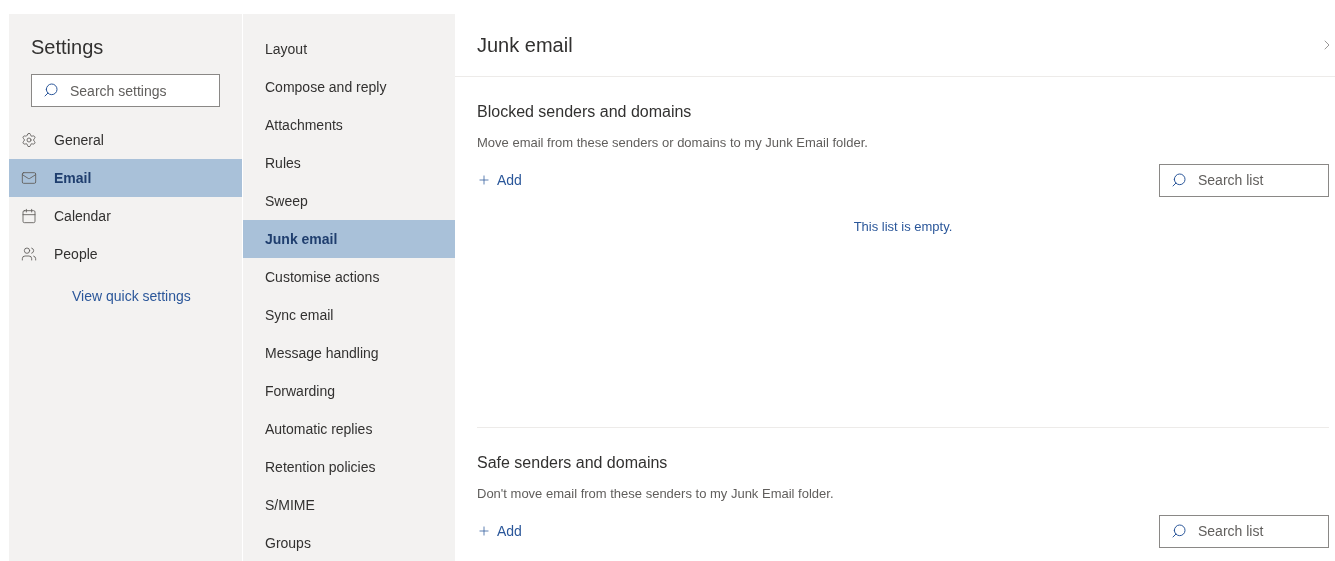 This screenshot has height=561, width=1335. Describe the element at coordinates (29, 140) in the screenshot. I see `gear-icon` at that location.